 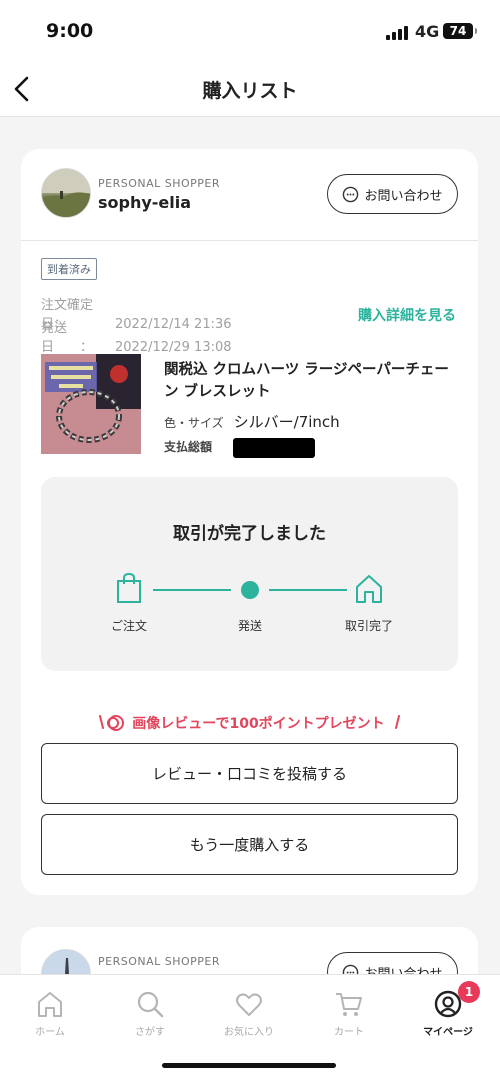 I want to click on network-type: 4G, so click(x=427, y=31).